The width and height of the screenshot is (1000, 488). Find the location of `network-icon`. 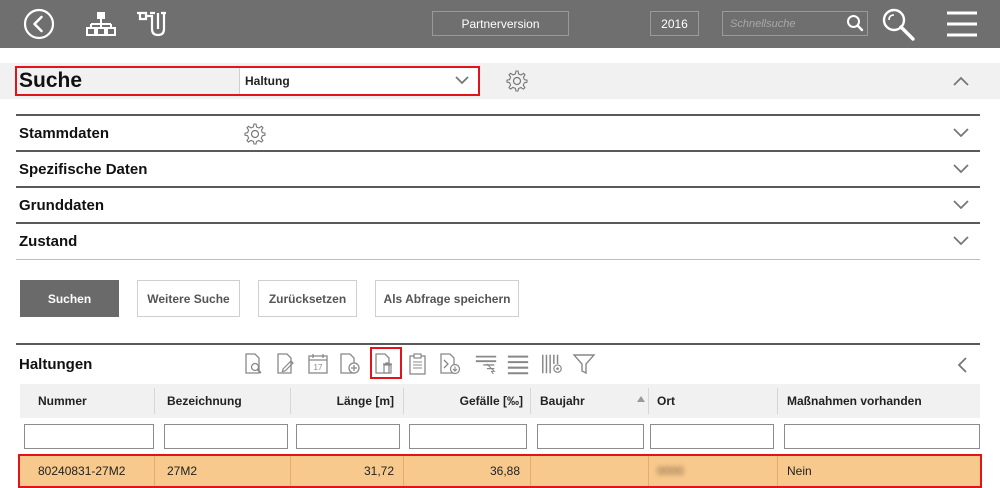

network-icon is located at coordinates (101, 24).